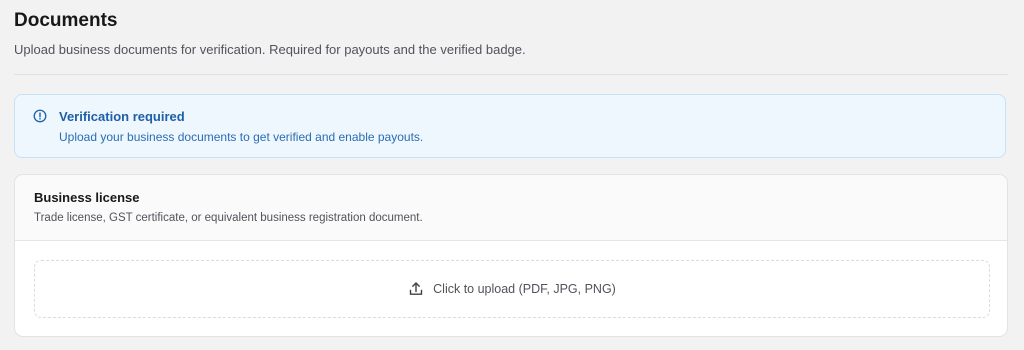  Describe the element at coordinates (416, 288) in the screenshot. I see `upload-icon` at that location.